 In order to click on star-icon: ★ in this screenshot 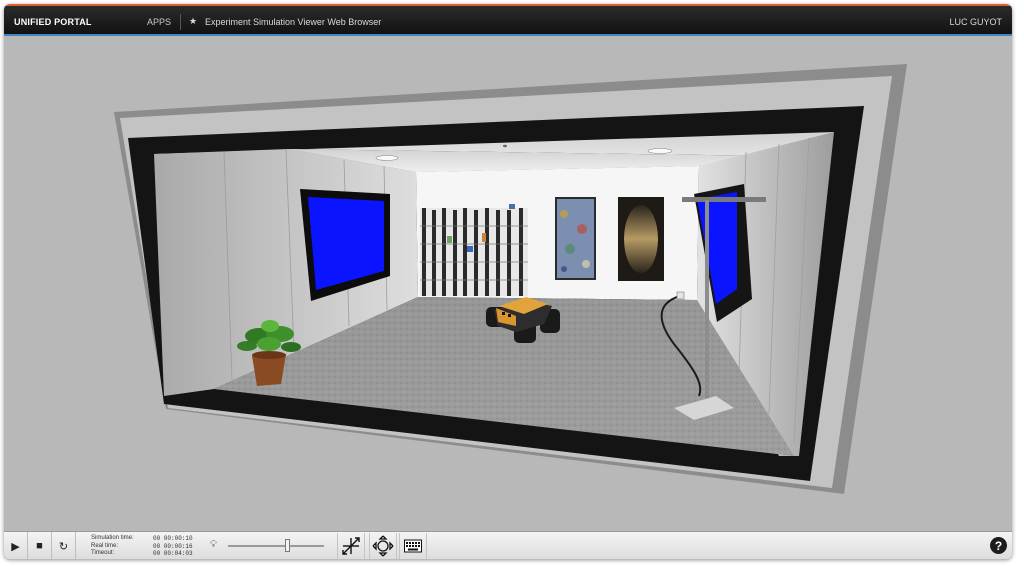, I will do `click(193, 21)`.